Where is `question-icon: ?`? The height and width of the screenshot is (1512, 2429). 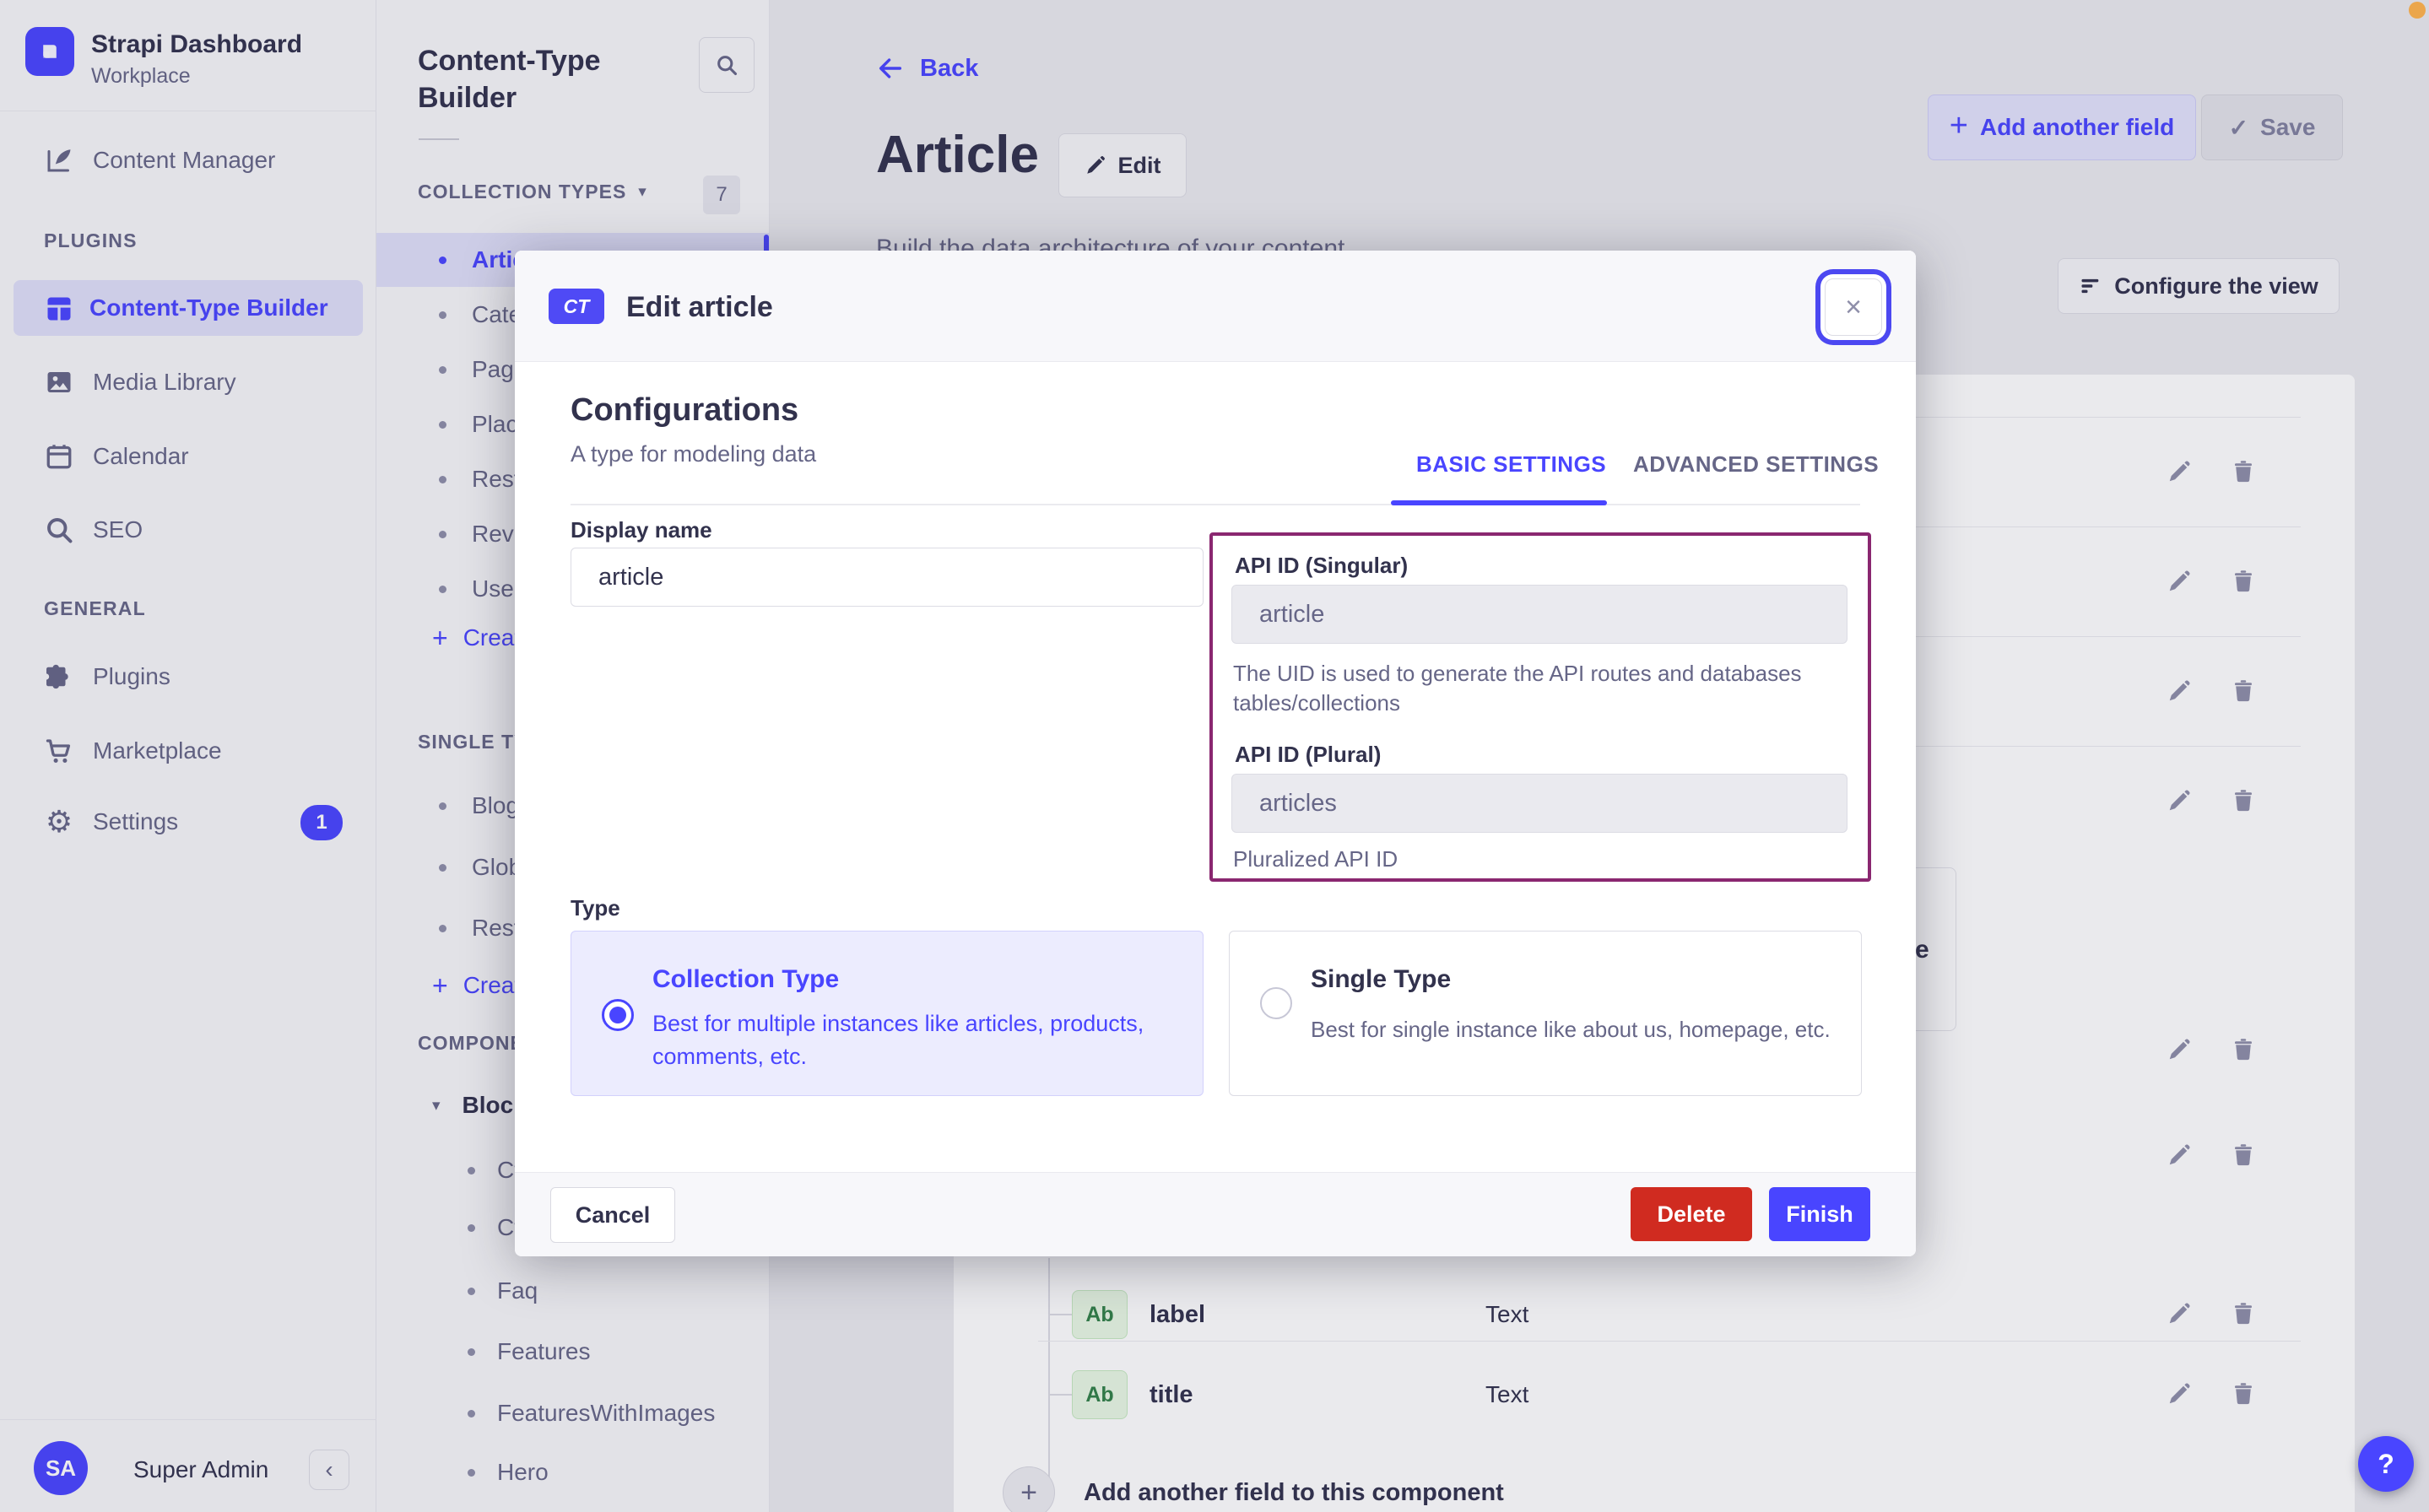 question-icon: ? is located at coordinates (2386, 1463).